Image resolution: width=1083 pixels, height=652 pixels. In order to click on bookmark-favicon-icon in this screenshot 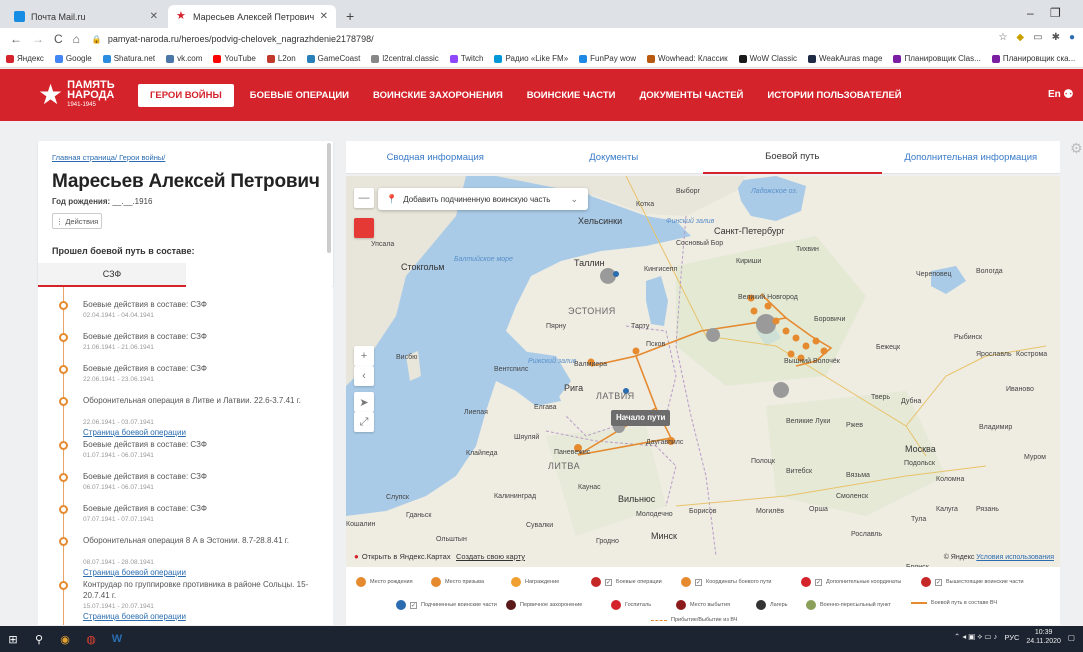, I will do `click(106, 58)`.